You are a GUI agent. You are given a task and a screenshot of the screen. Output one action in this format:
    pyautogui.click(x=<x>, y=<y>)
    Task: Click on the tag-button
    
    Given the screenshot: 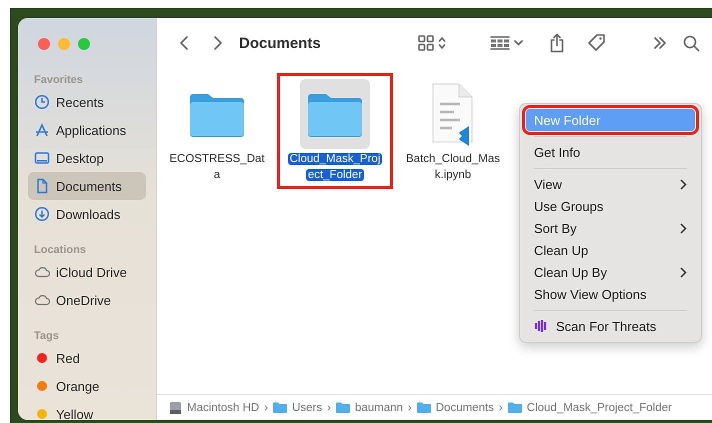 What is the action you would take?
    pyautogui.click(x=597, y=43)
    